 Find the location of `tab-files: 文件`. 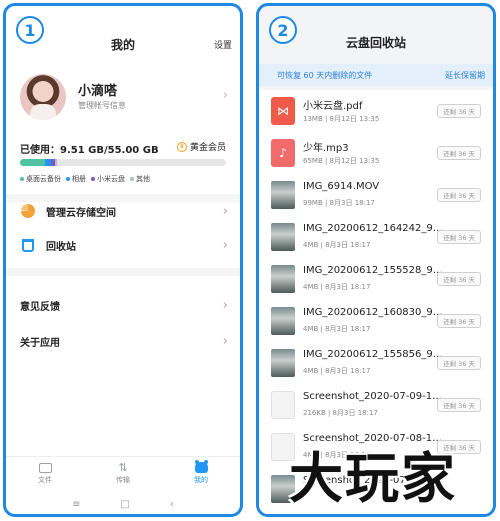

tab-files: 文件 is located at coordinates (45, 473).